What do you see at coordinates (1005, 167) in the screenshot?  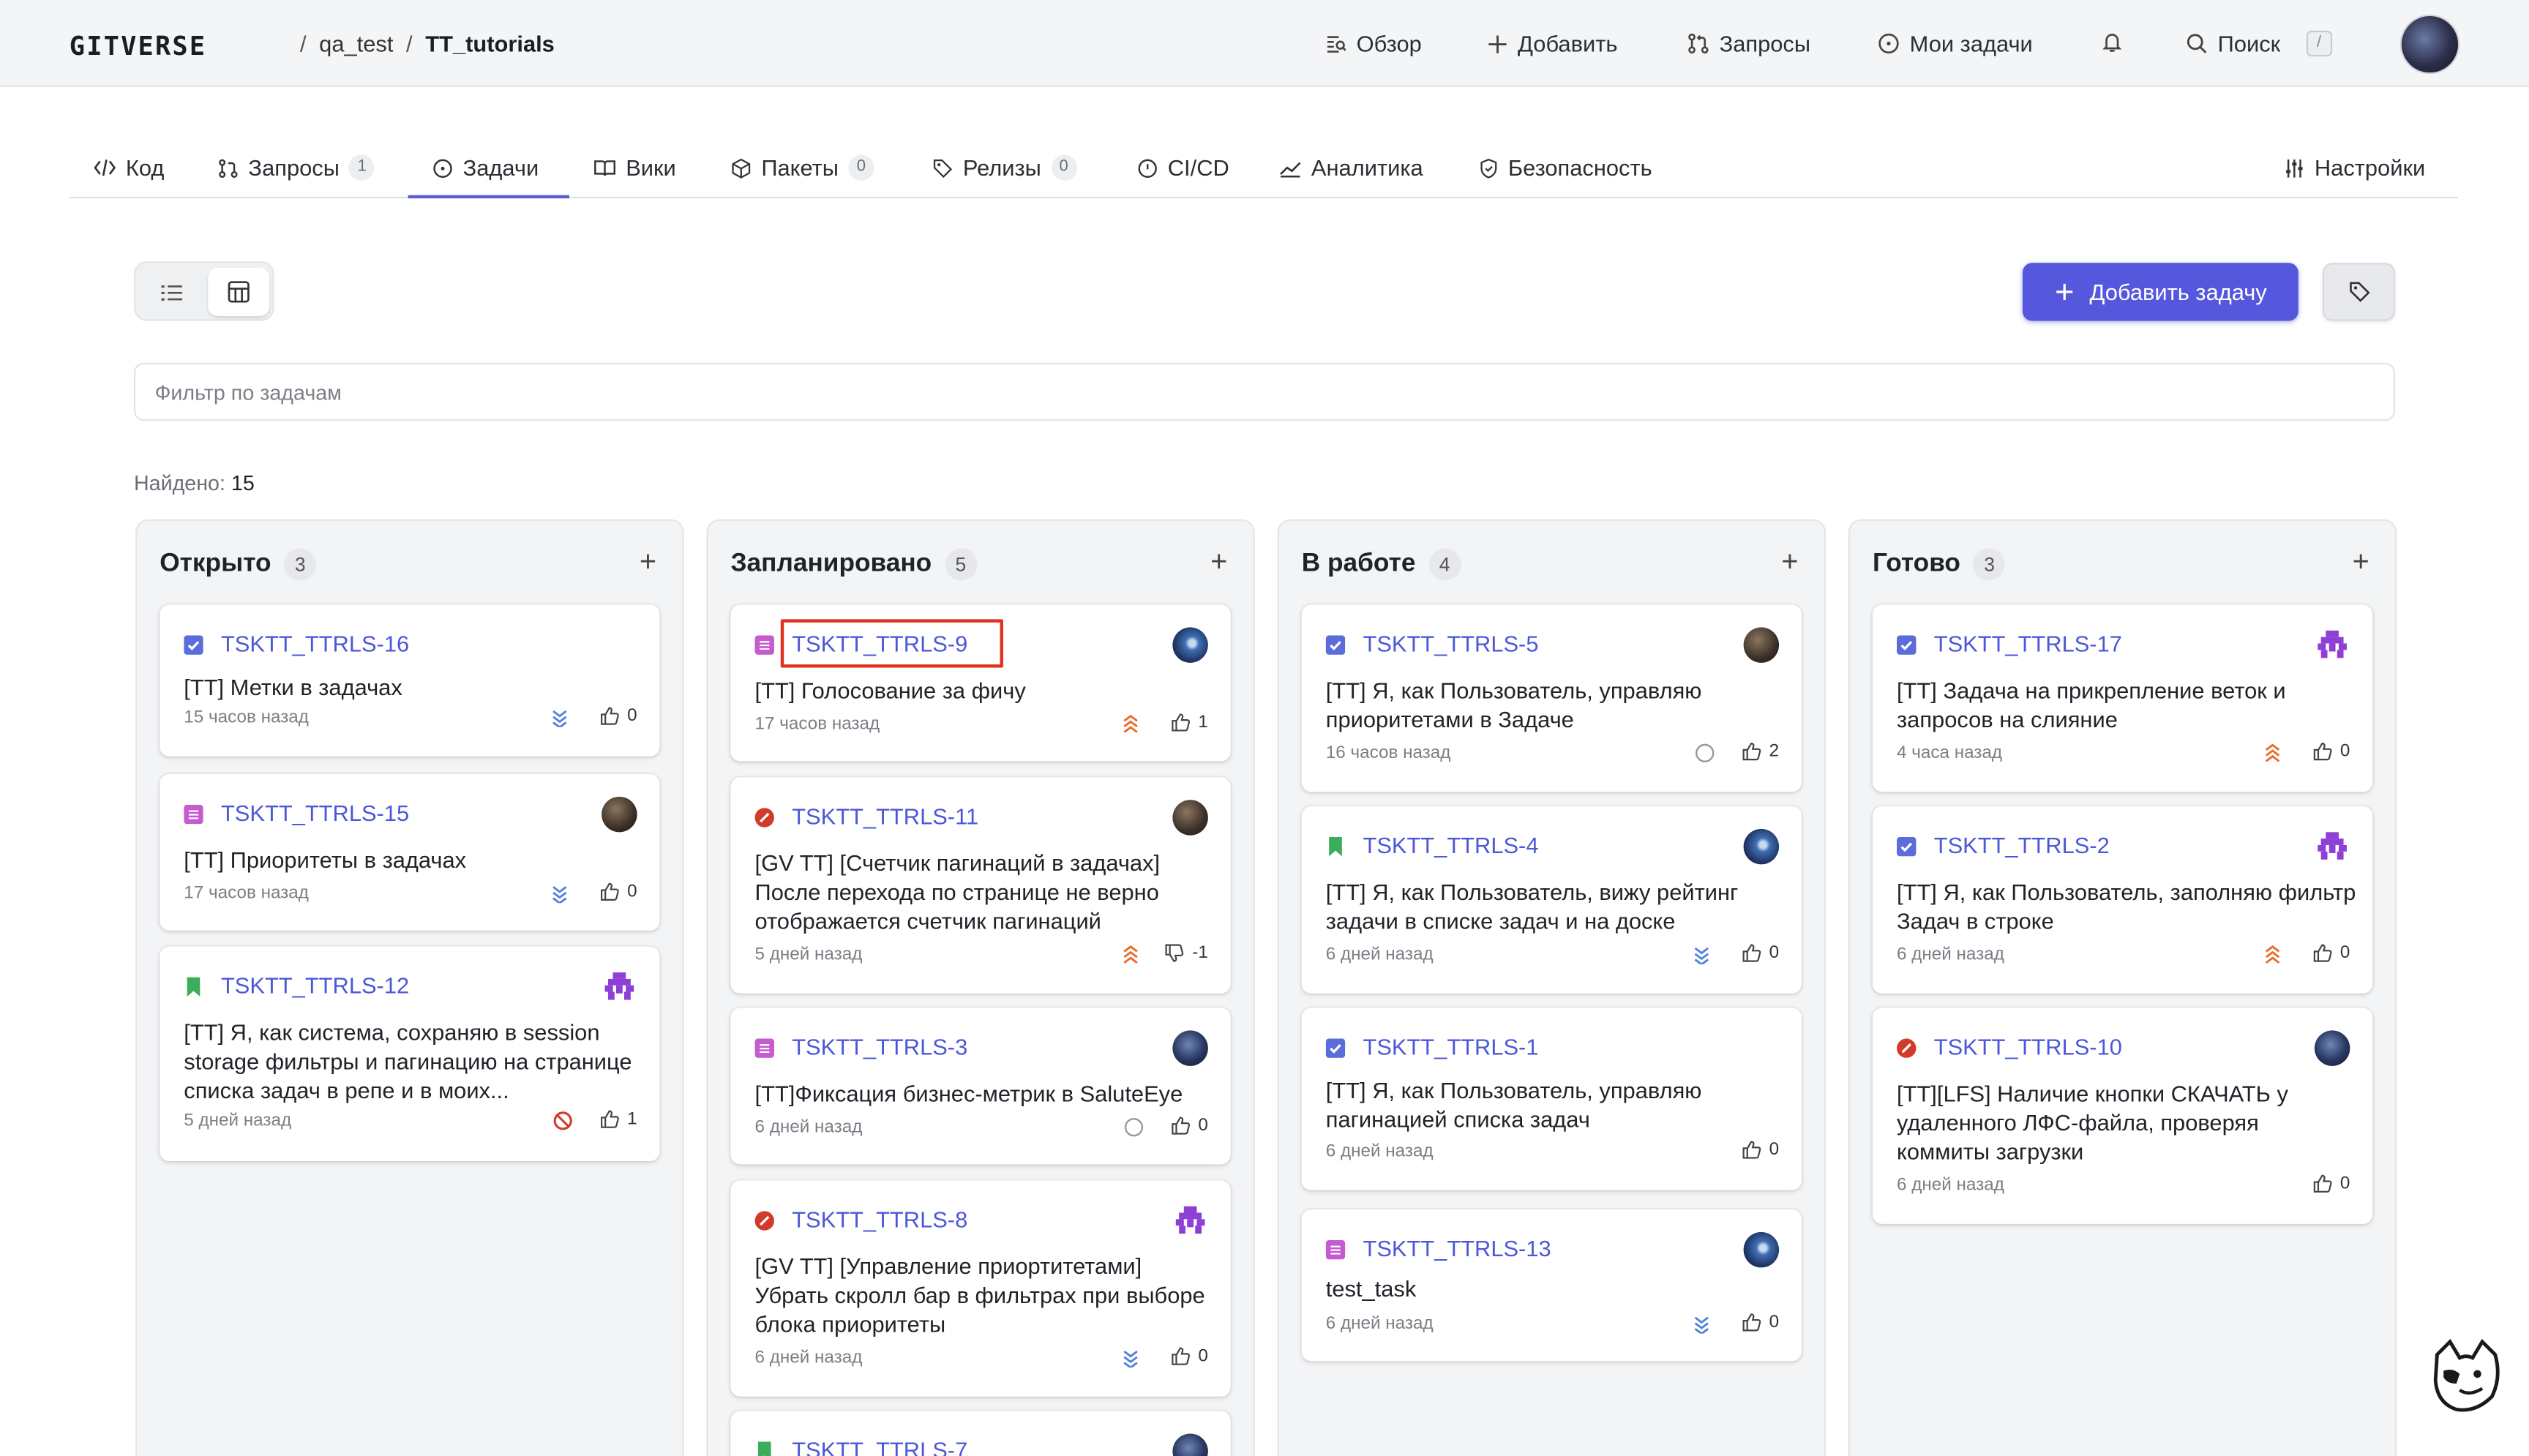 I see `tab-releases: Релизы 0` at bounding box center [1005, 167].